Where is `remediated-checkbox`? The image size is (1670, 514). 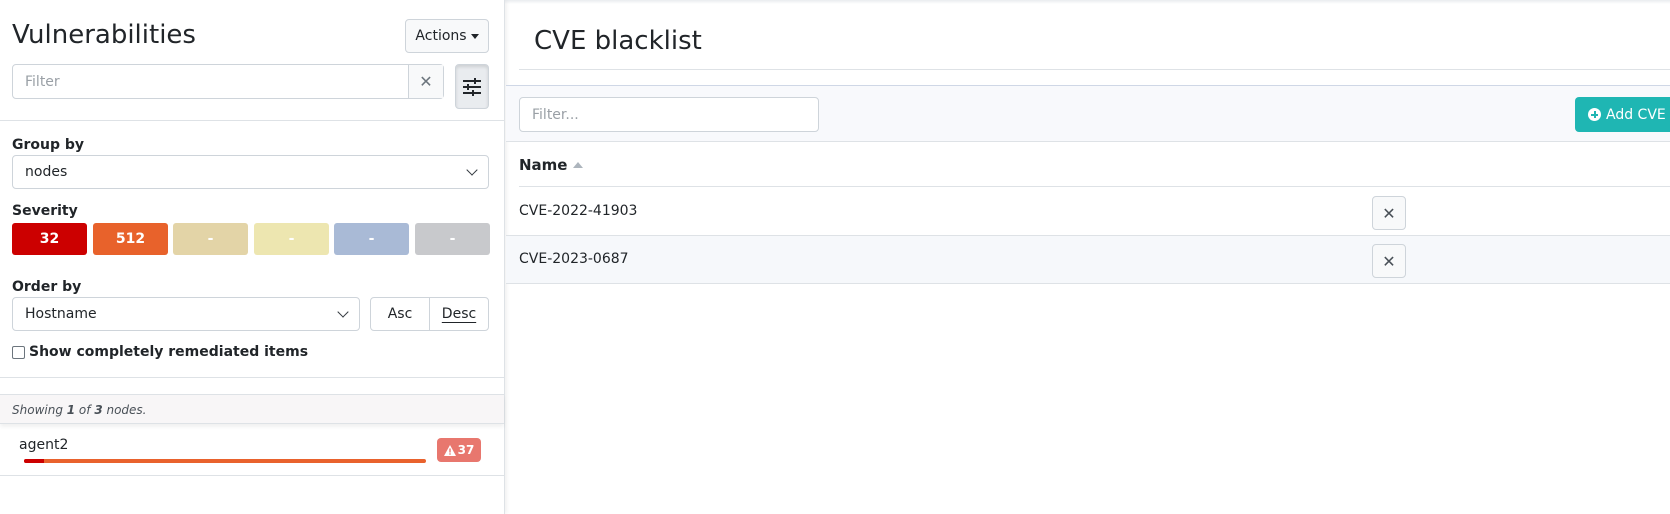
remediated-checkbox is located at coordinates (18, 352).